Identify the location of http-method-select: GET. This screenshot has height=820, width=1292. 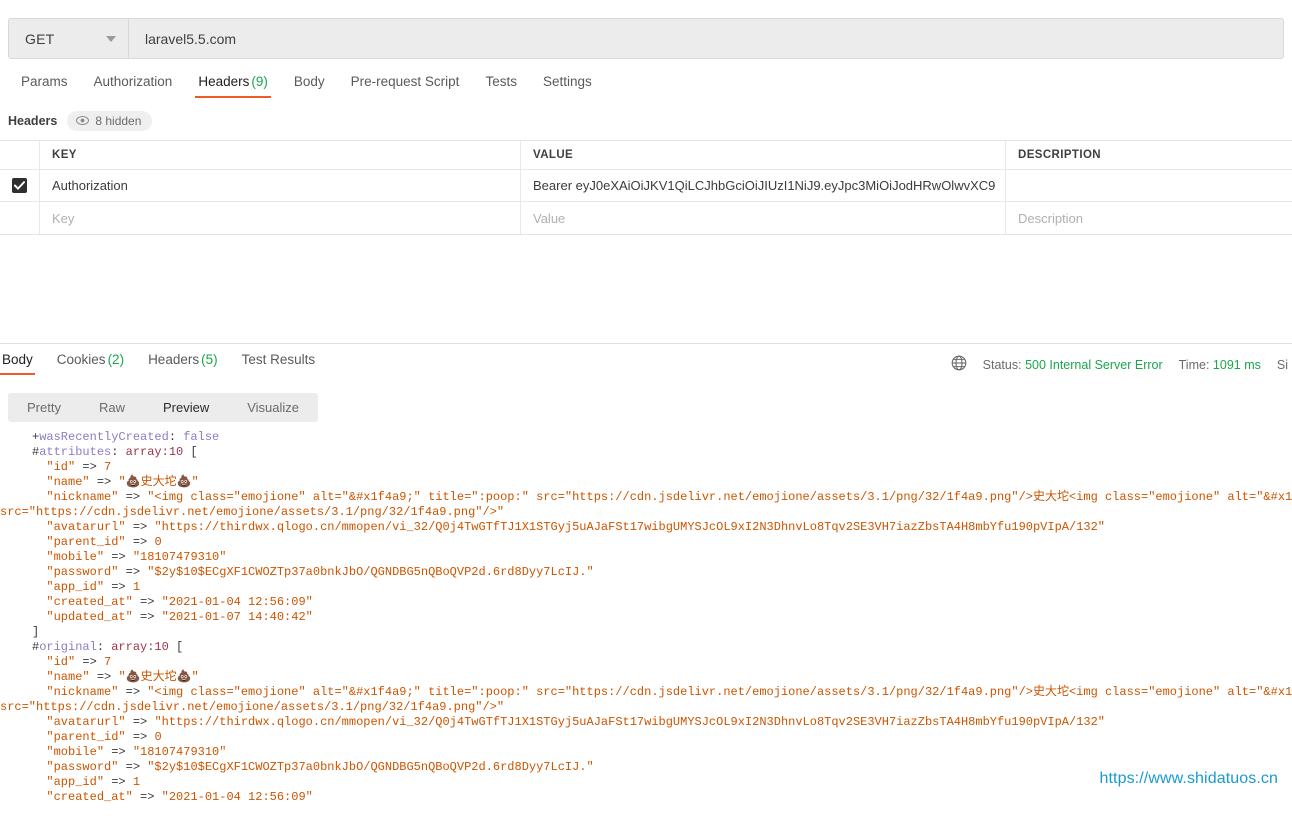
(69, 38).